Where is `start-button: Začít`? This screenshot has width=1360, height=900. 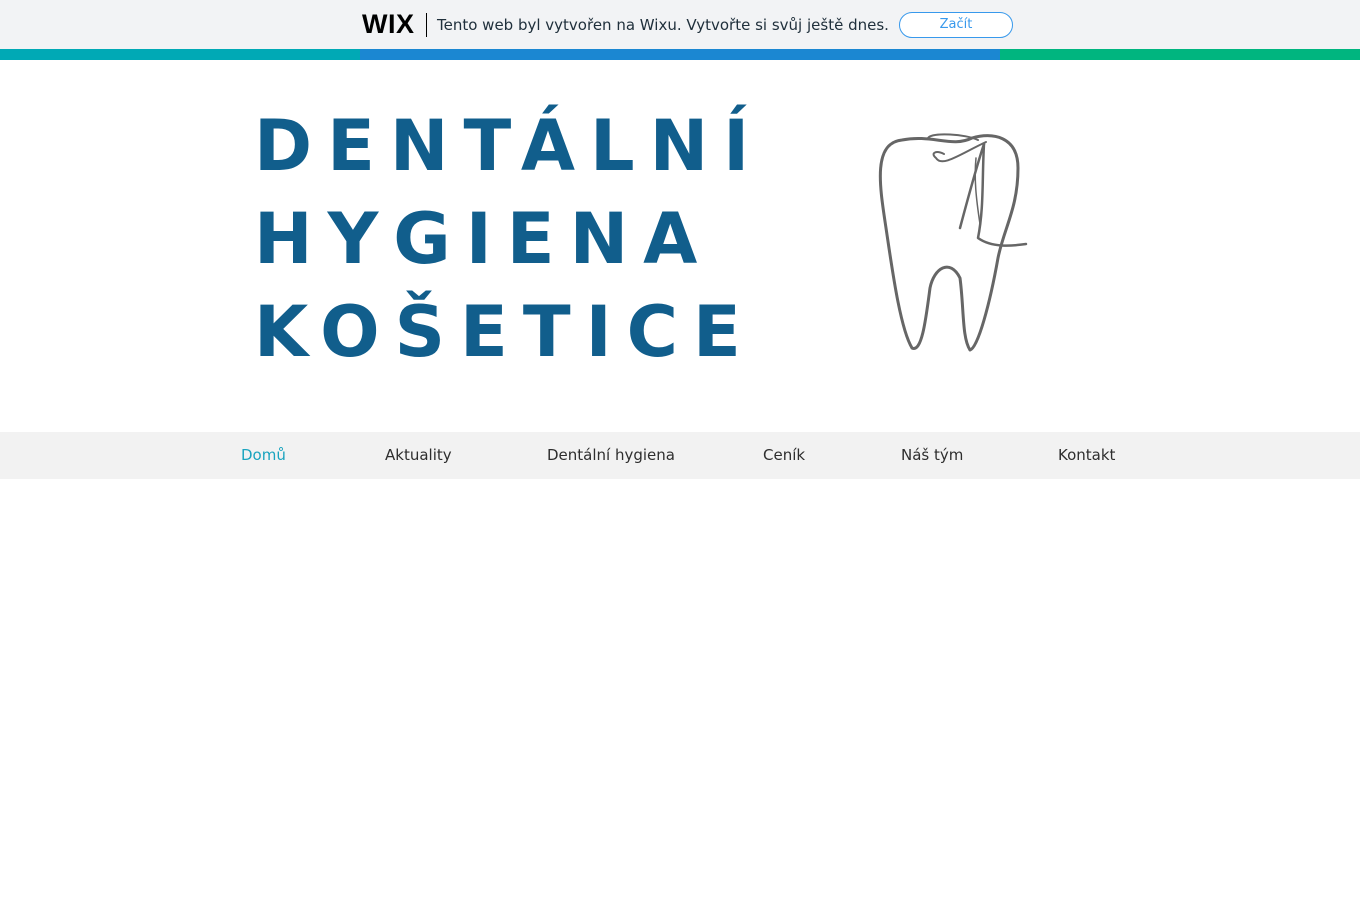
start-button: Začít is located at coordinates (956, 25).